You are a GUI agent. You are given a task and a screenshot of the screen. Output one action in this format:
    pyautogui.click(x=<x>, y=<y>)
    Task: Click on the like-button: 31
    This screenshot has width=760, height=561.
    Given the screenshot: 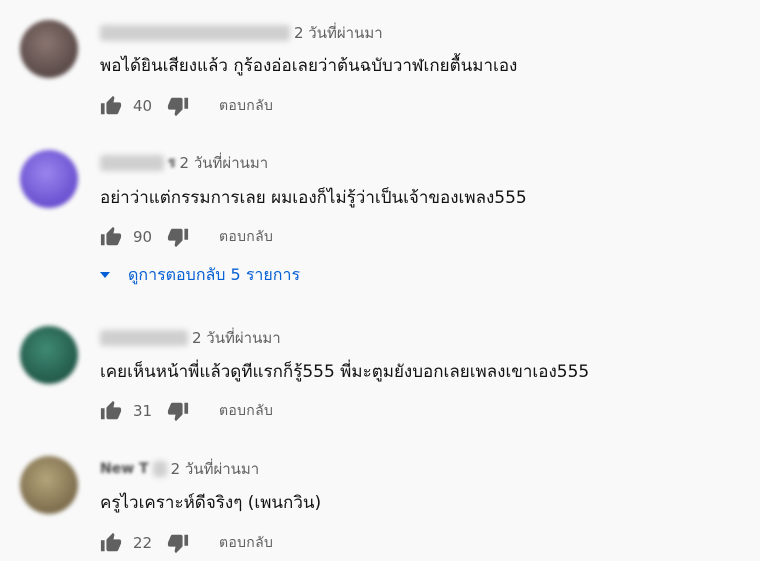 What is the action you would take?
    pyautogui.click(x=133, y=411)
    